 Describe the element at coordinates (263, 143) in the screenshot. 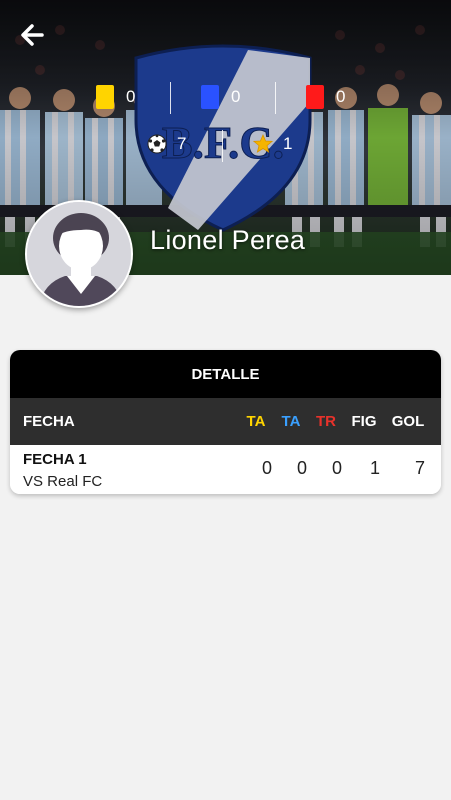

I see `star-icon` at that location.